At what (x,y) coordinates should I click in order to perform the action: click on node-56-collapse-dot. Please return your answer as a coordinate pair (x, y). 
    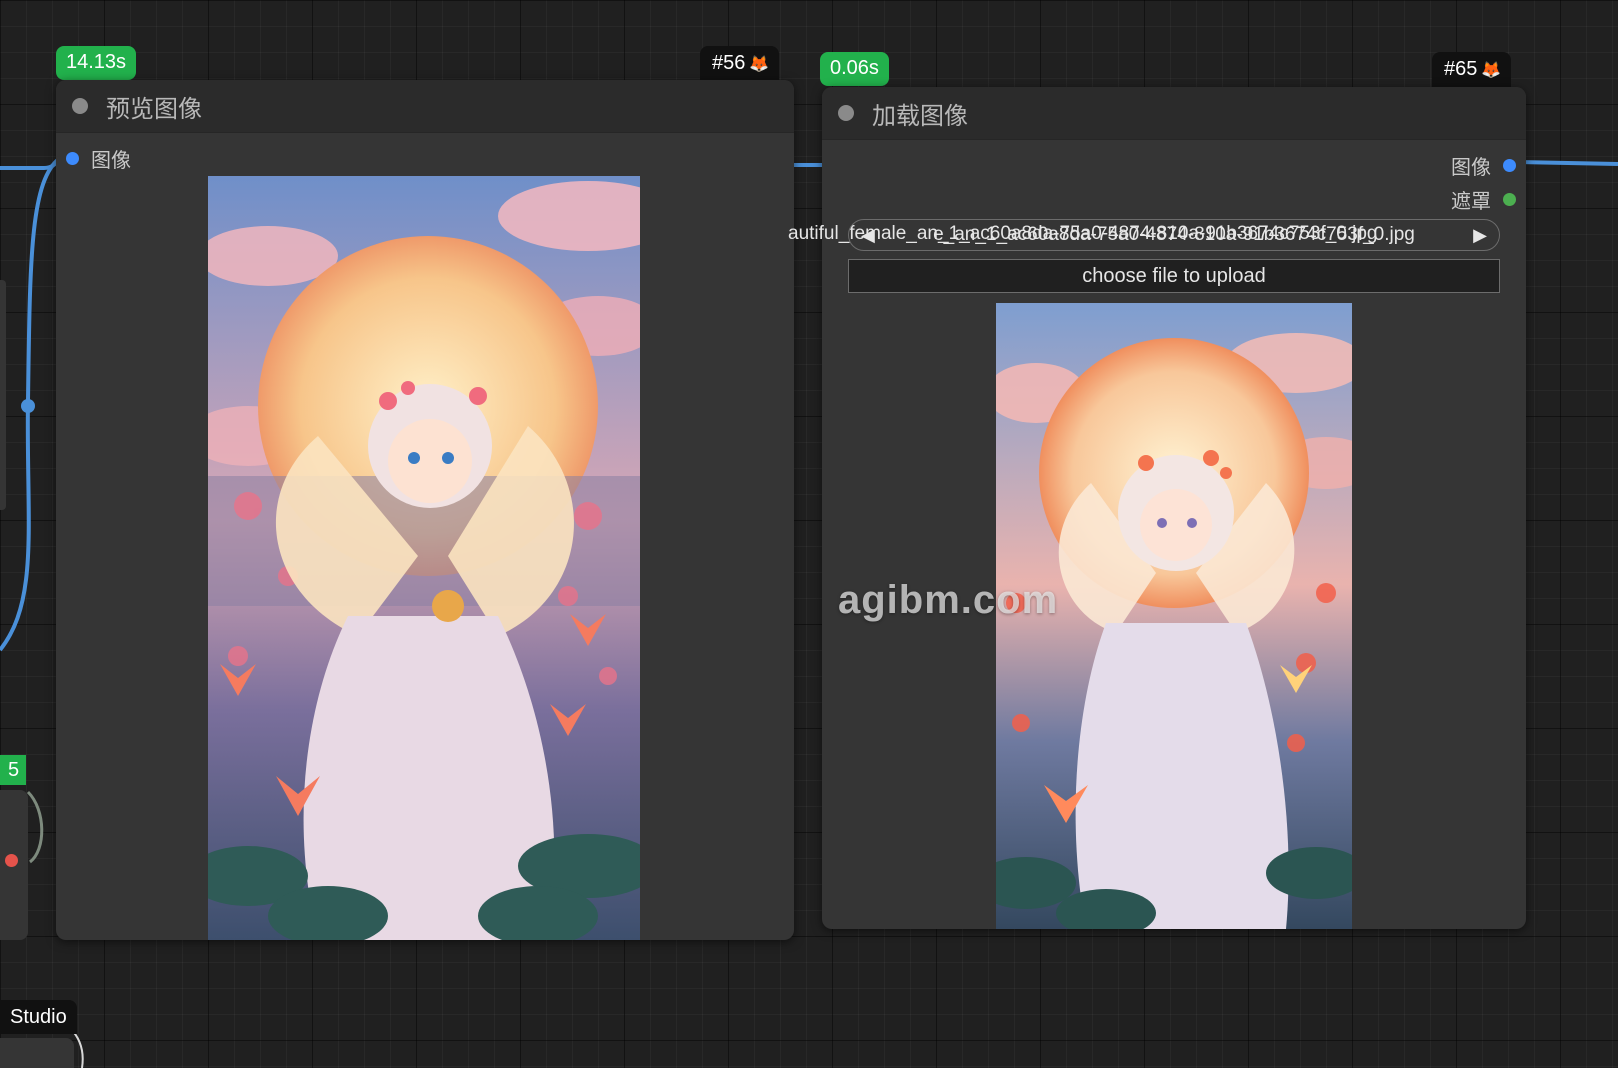
    Looking at the image, I should click on (80, 106).